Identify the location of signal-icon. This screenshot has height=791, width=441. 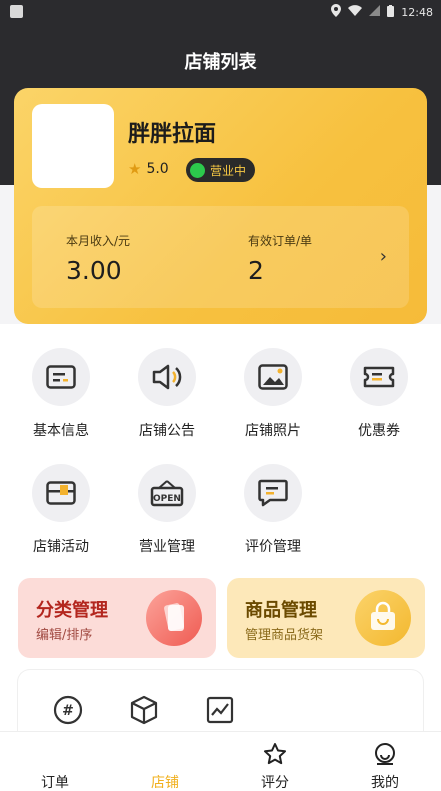
(375, 12).